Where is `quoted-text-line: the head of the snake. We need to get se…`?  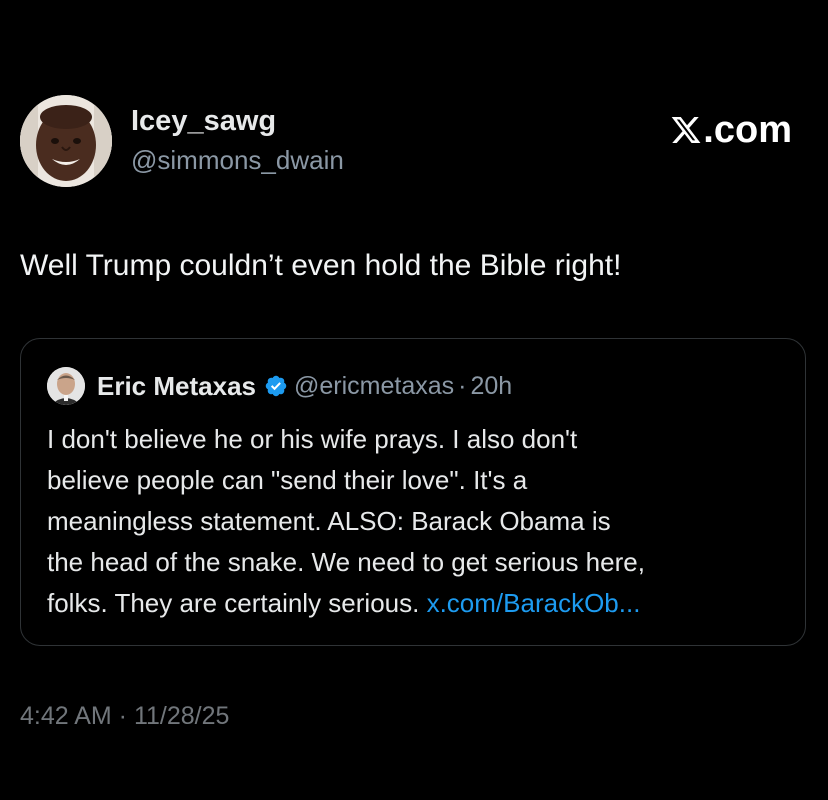
quoted-text-line: the head of the snake. We need to get se… is located at coordinates (346, 562).